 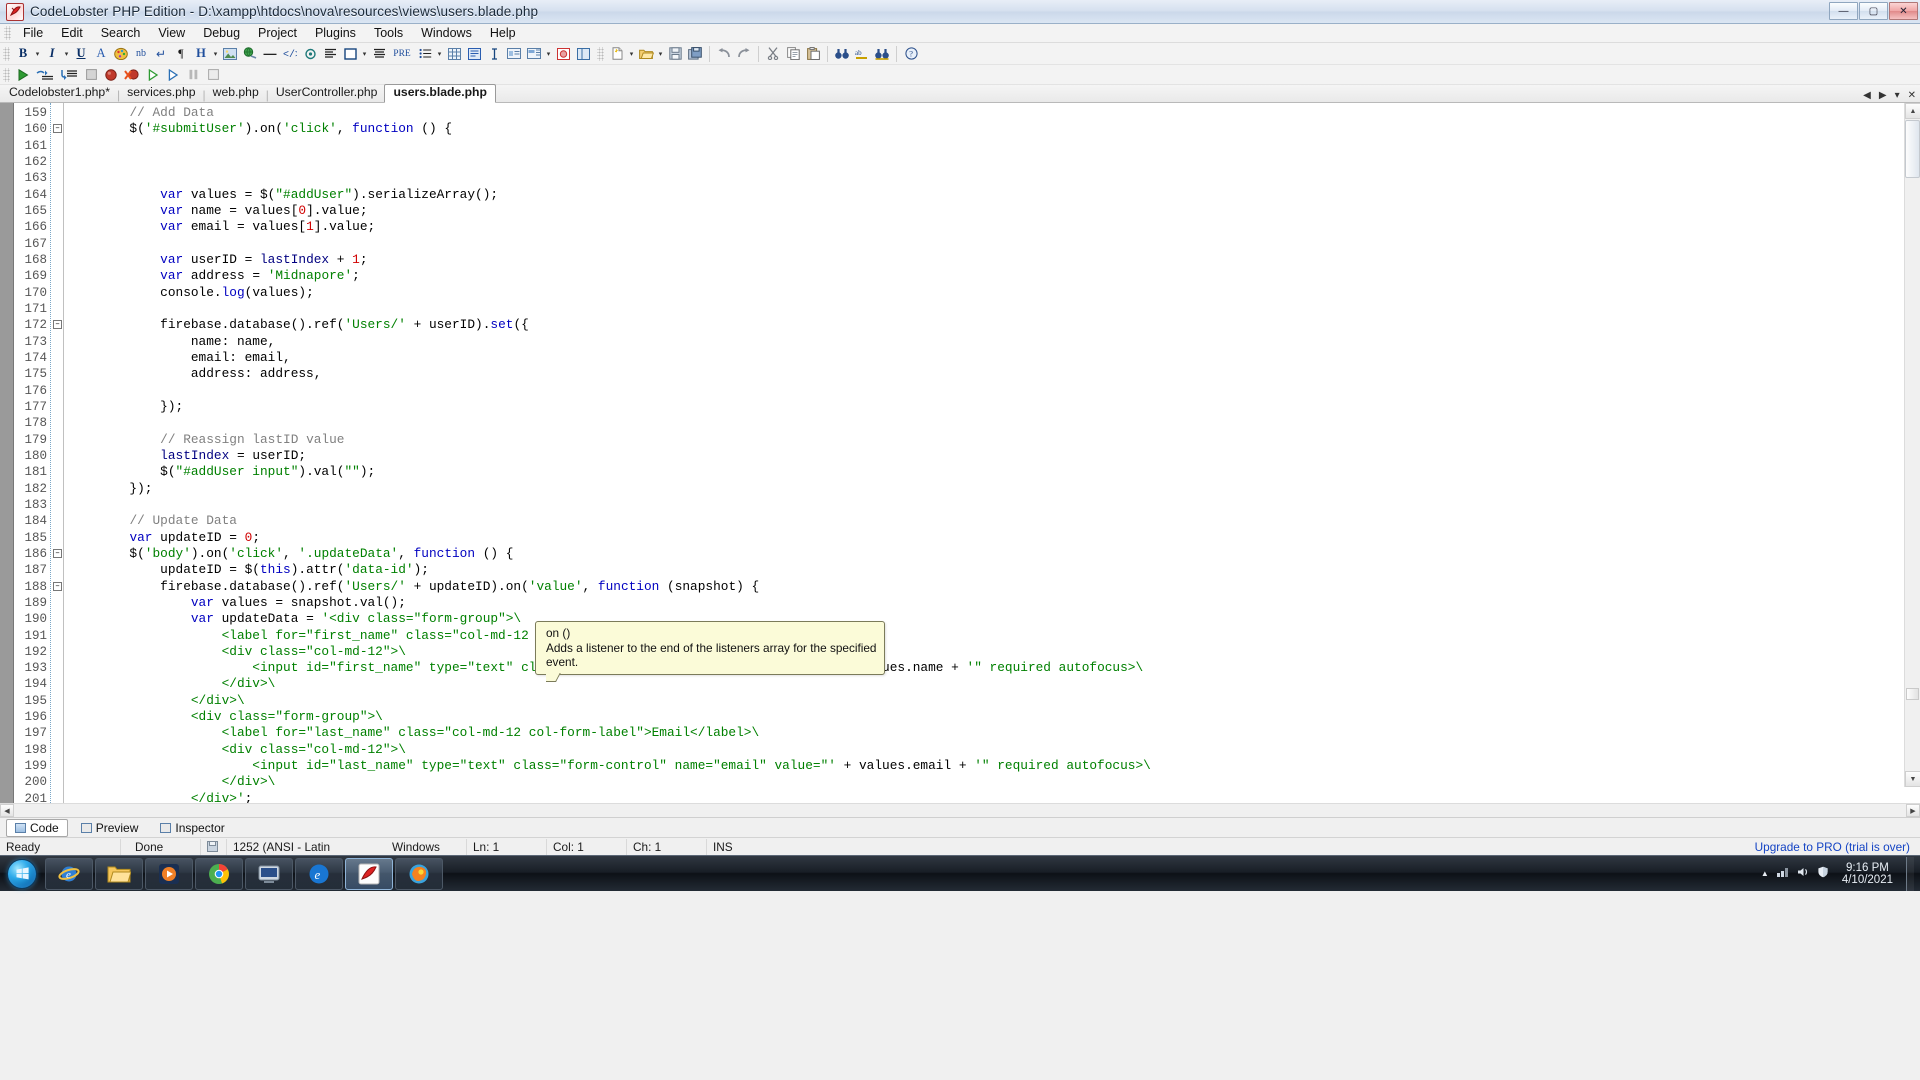 What do you see at coordinates (57, 453) in the screenshot?
I see `code-folding-gutter: – – – –` at bounding box center [57, 453].